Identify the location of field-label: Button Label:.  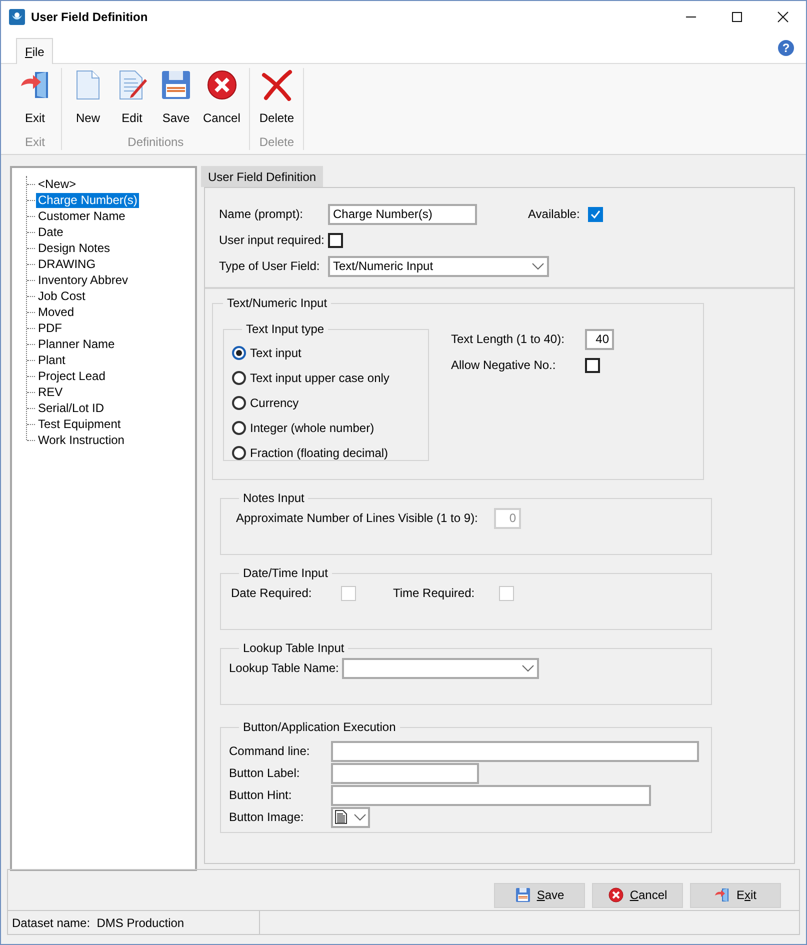
(265, 773).